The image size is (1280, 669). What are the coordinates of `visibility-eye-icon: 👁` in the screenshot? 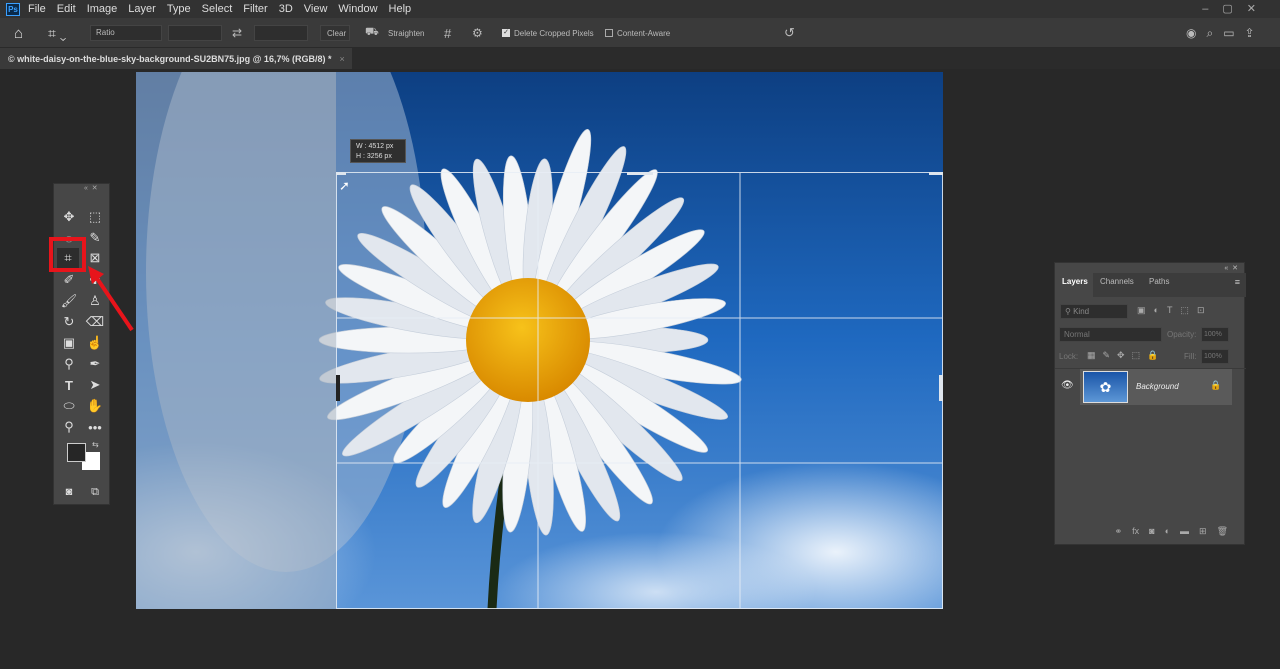 It's located at (1067, 385).